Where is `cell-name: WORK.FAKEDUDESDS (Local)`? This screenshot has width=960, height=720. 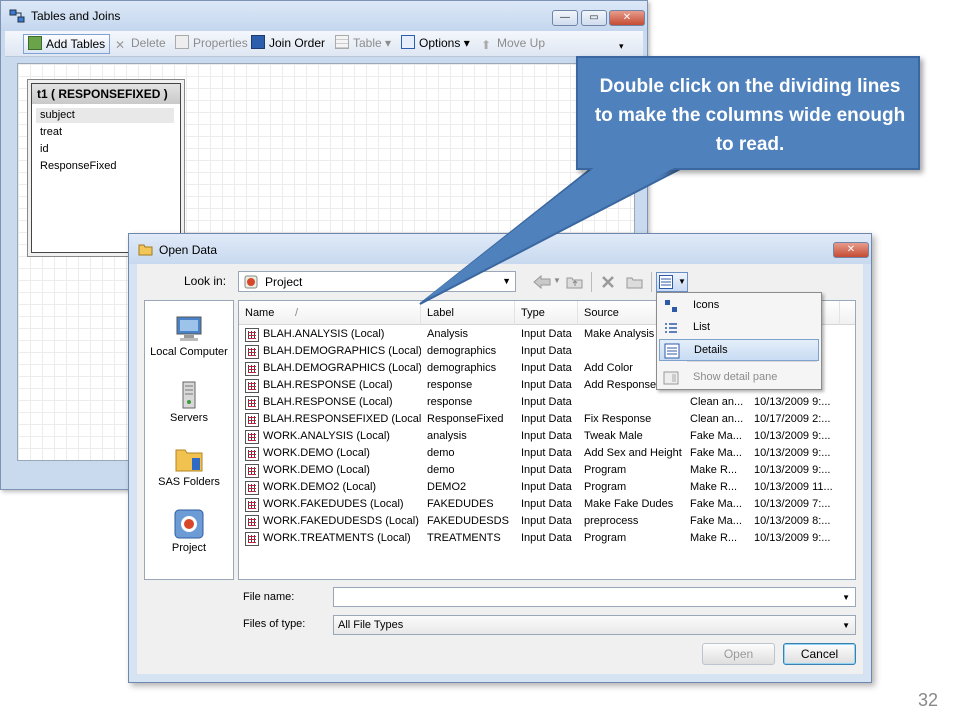 cell-name: WORK.FAKEDUDESDS (Local) is located at coordinates (341, 521).